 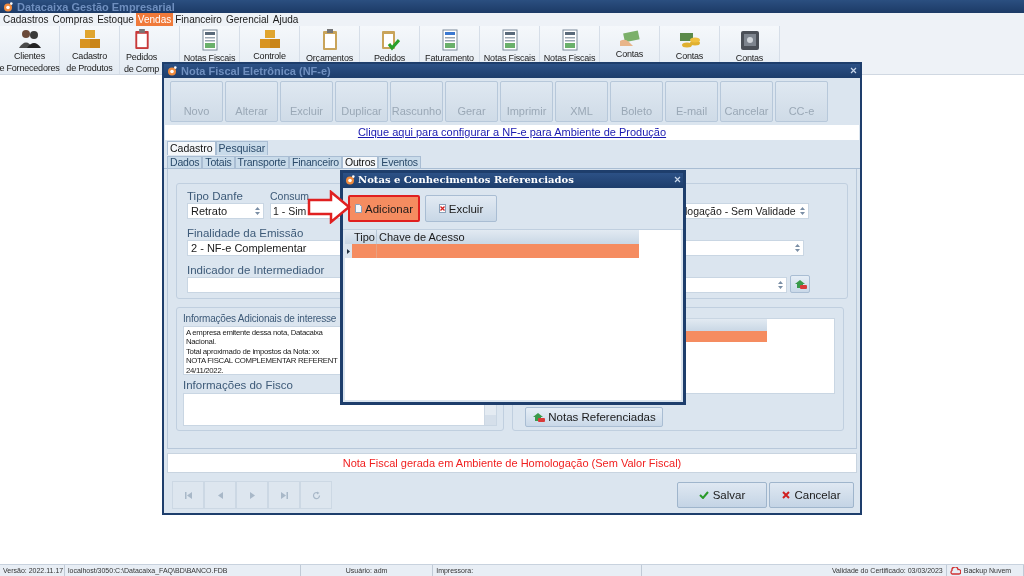 I want to click on field-label: Informações Adicionais de interesse, so click(x=260, y=318).